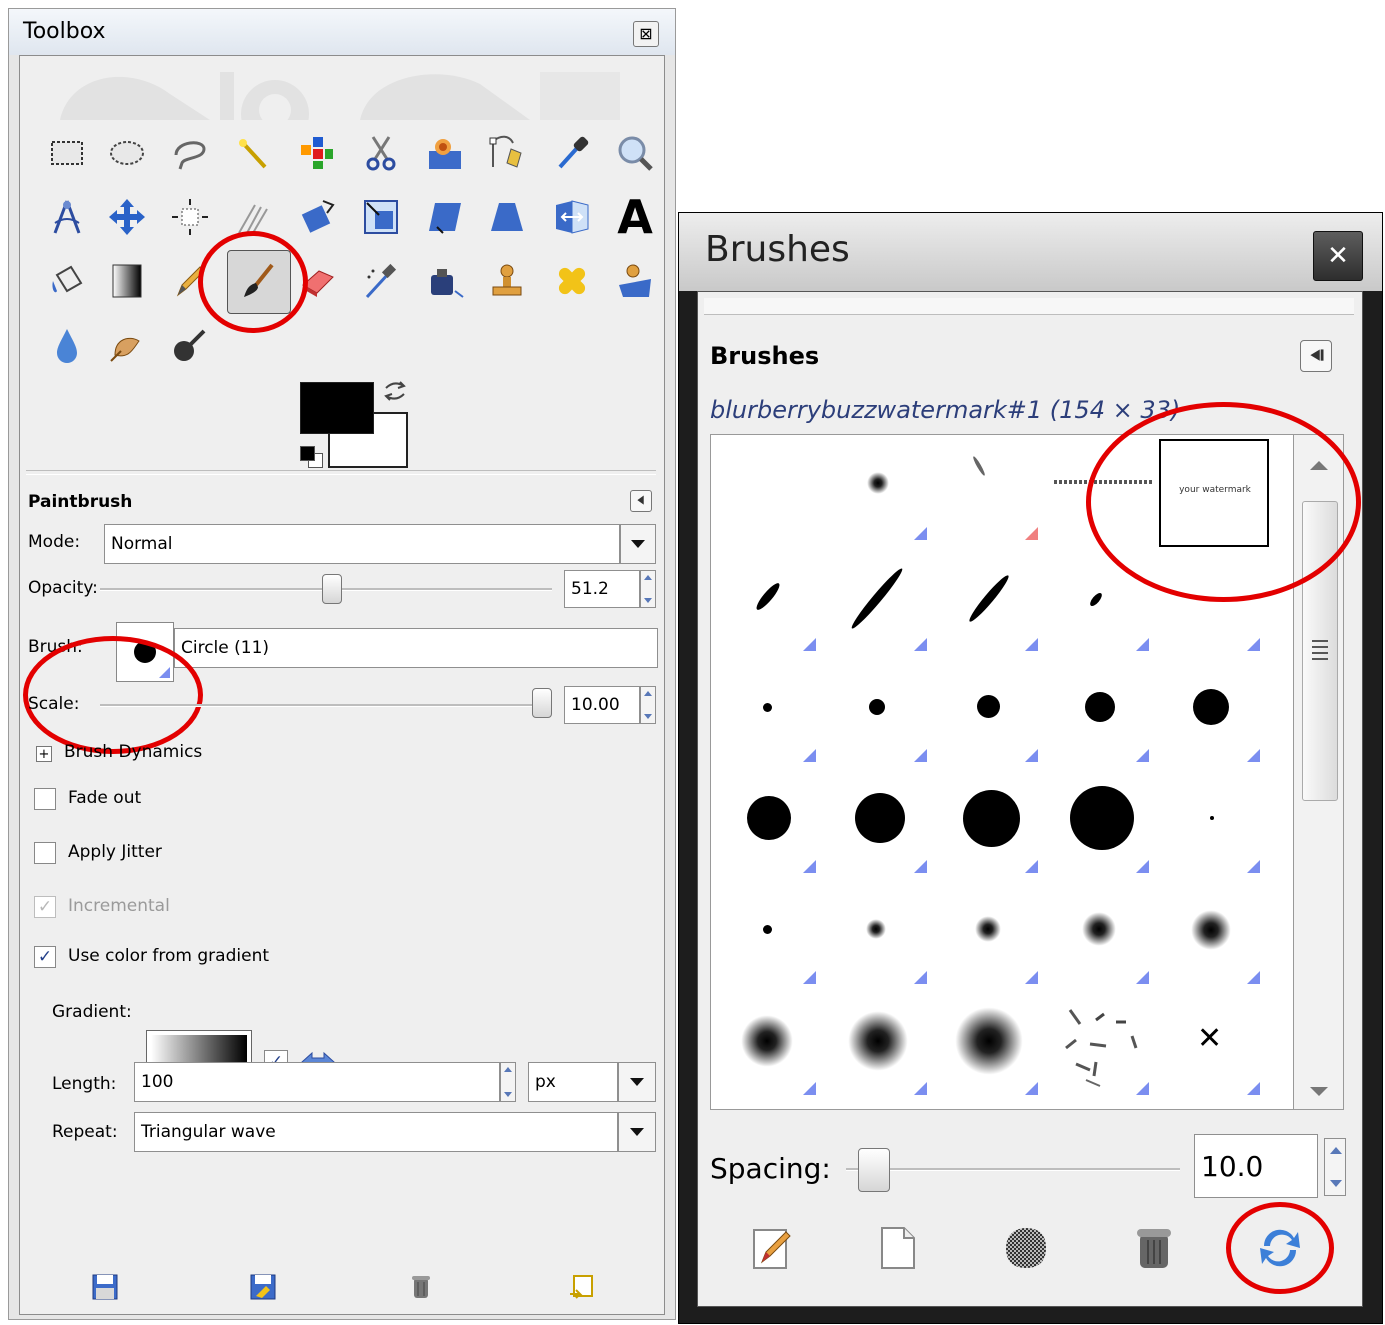 The width and height of the screenshot is (1385, 1325). I want to click on brushes-close-button: ✕, so click(1338, 256).